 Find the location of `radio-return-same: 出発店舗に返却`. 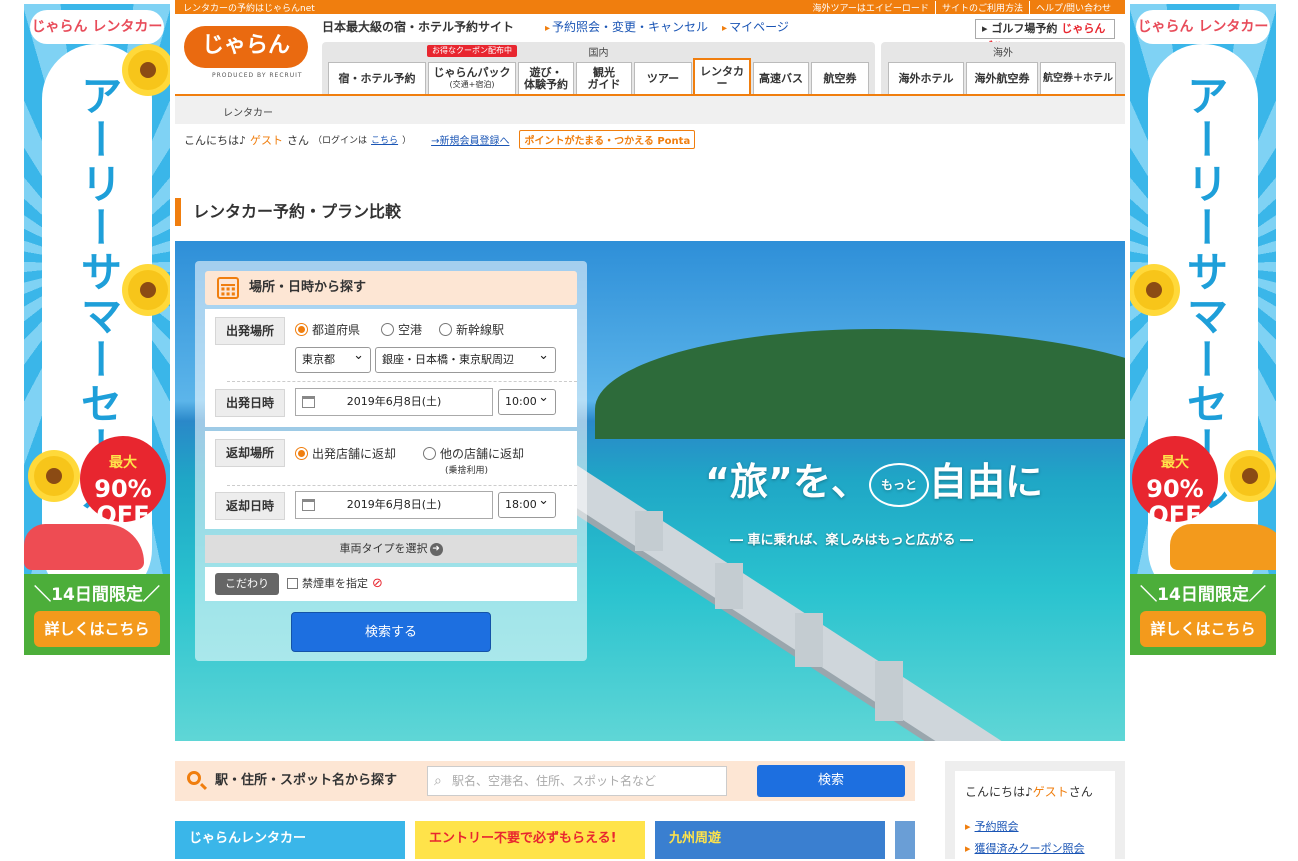

radio-return-same: 出発店舗に返却 is located at coordinates (345, 453).